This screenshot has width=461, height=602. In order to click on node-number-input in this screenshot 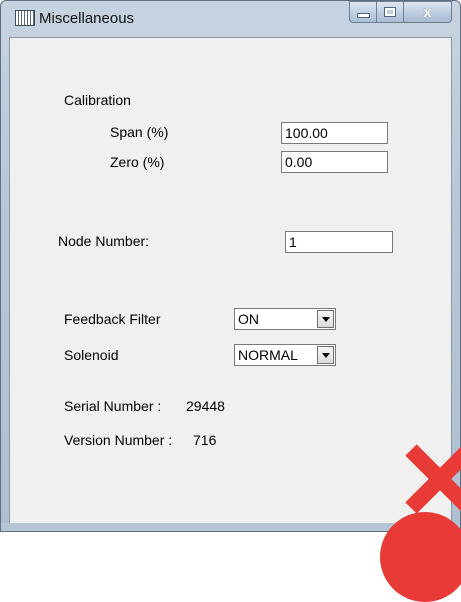, I will do `click(339, 242)`.